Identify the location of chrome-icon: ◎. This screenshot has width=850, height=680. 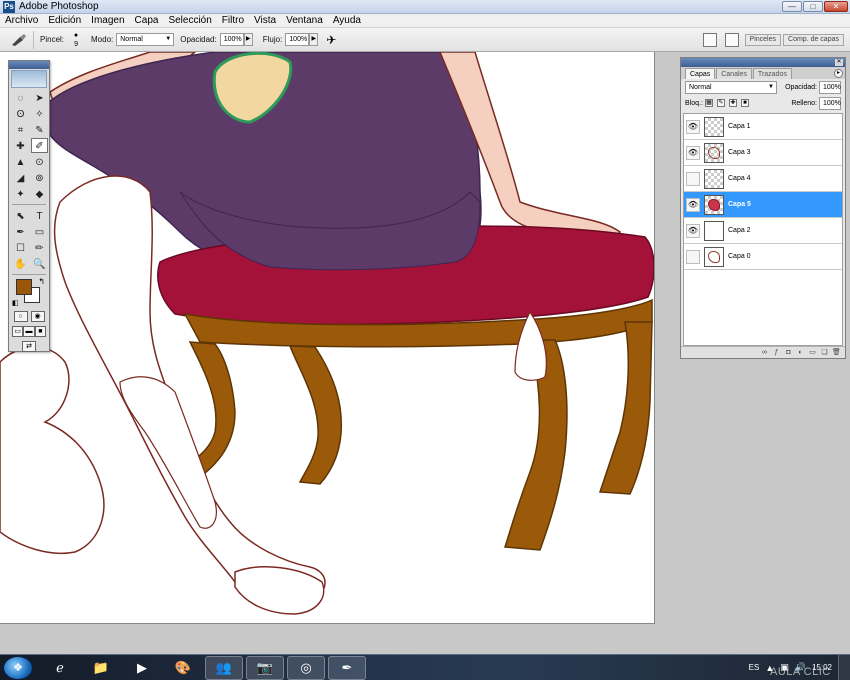
(306, 667).